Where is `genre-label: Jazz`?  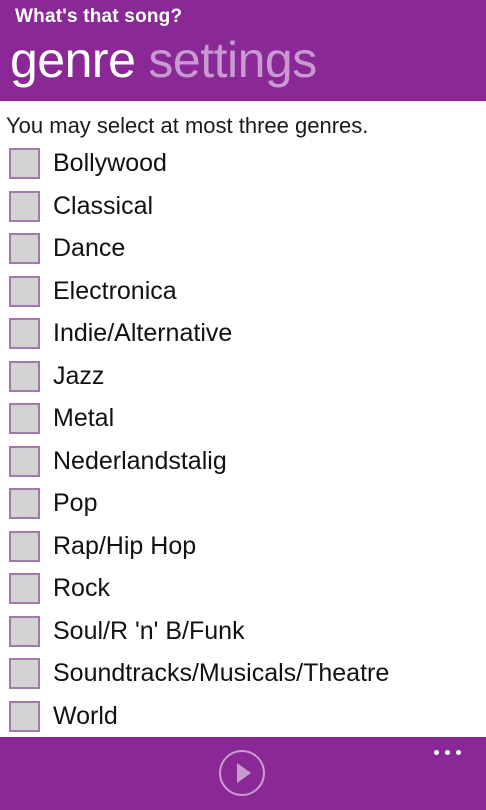
genre-label: Jazz is located at coordinates (79, 375).